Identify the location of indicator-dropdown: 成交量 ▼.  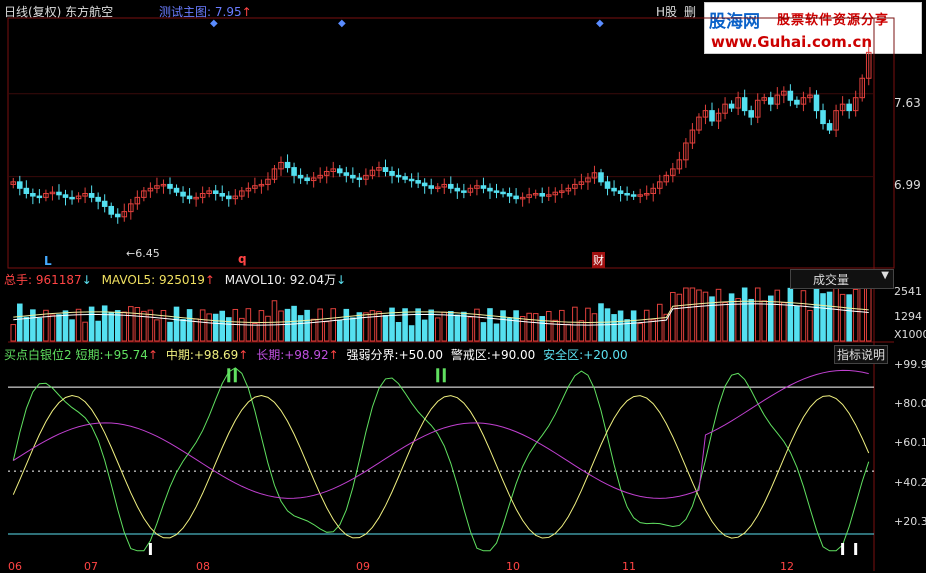
(842, 279).